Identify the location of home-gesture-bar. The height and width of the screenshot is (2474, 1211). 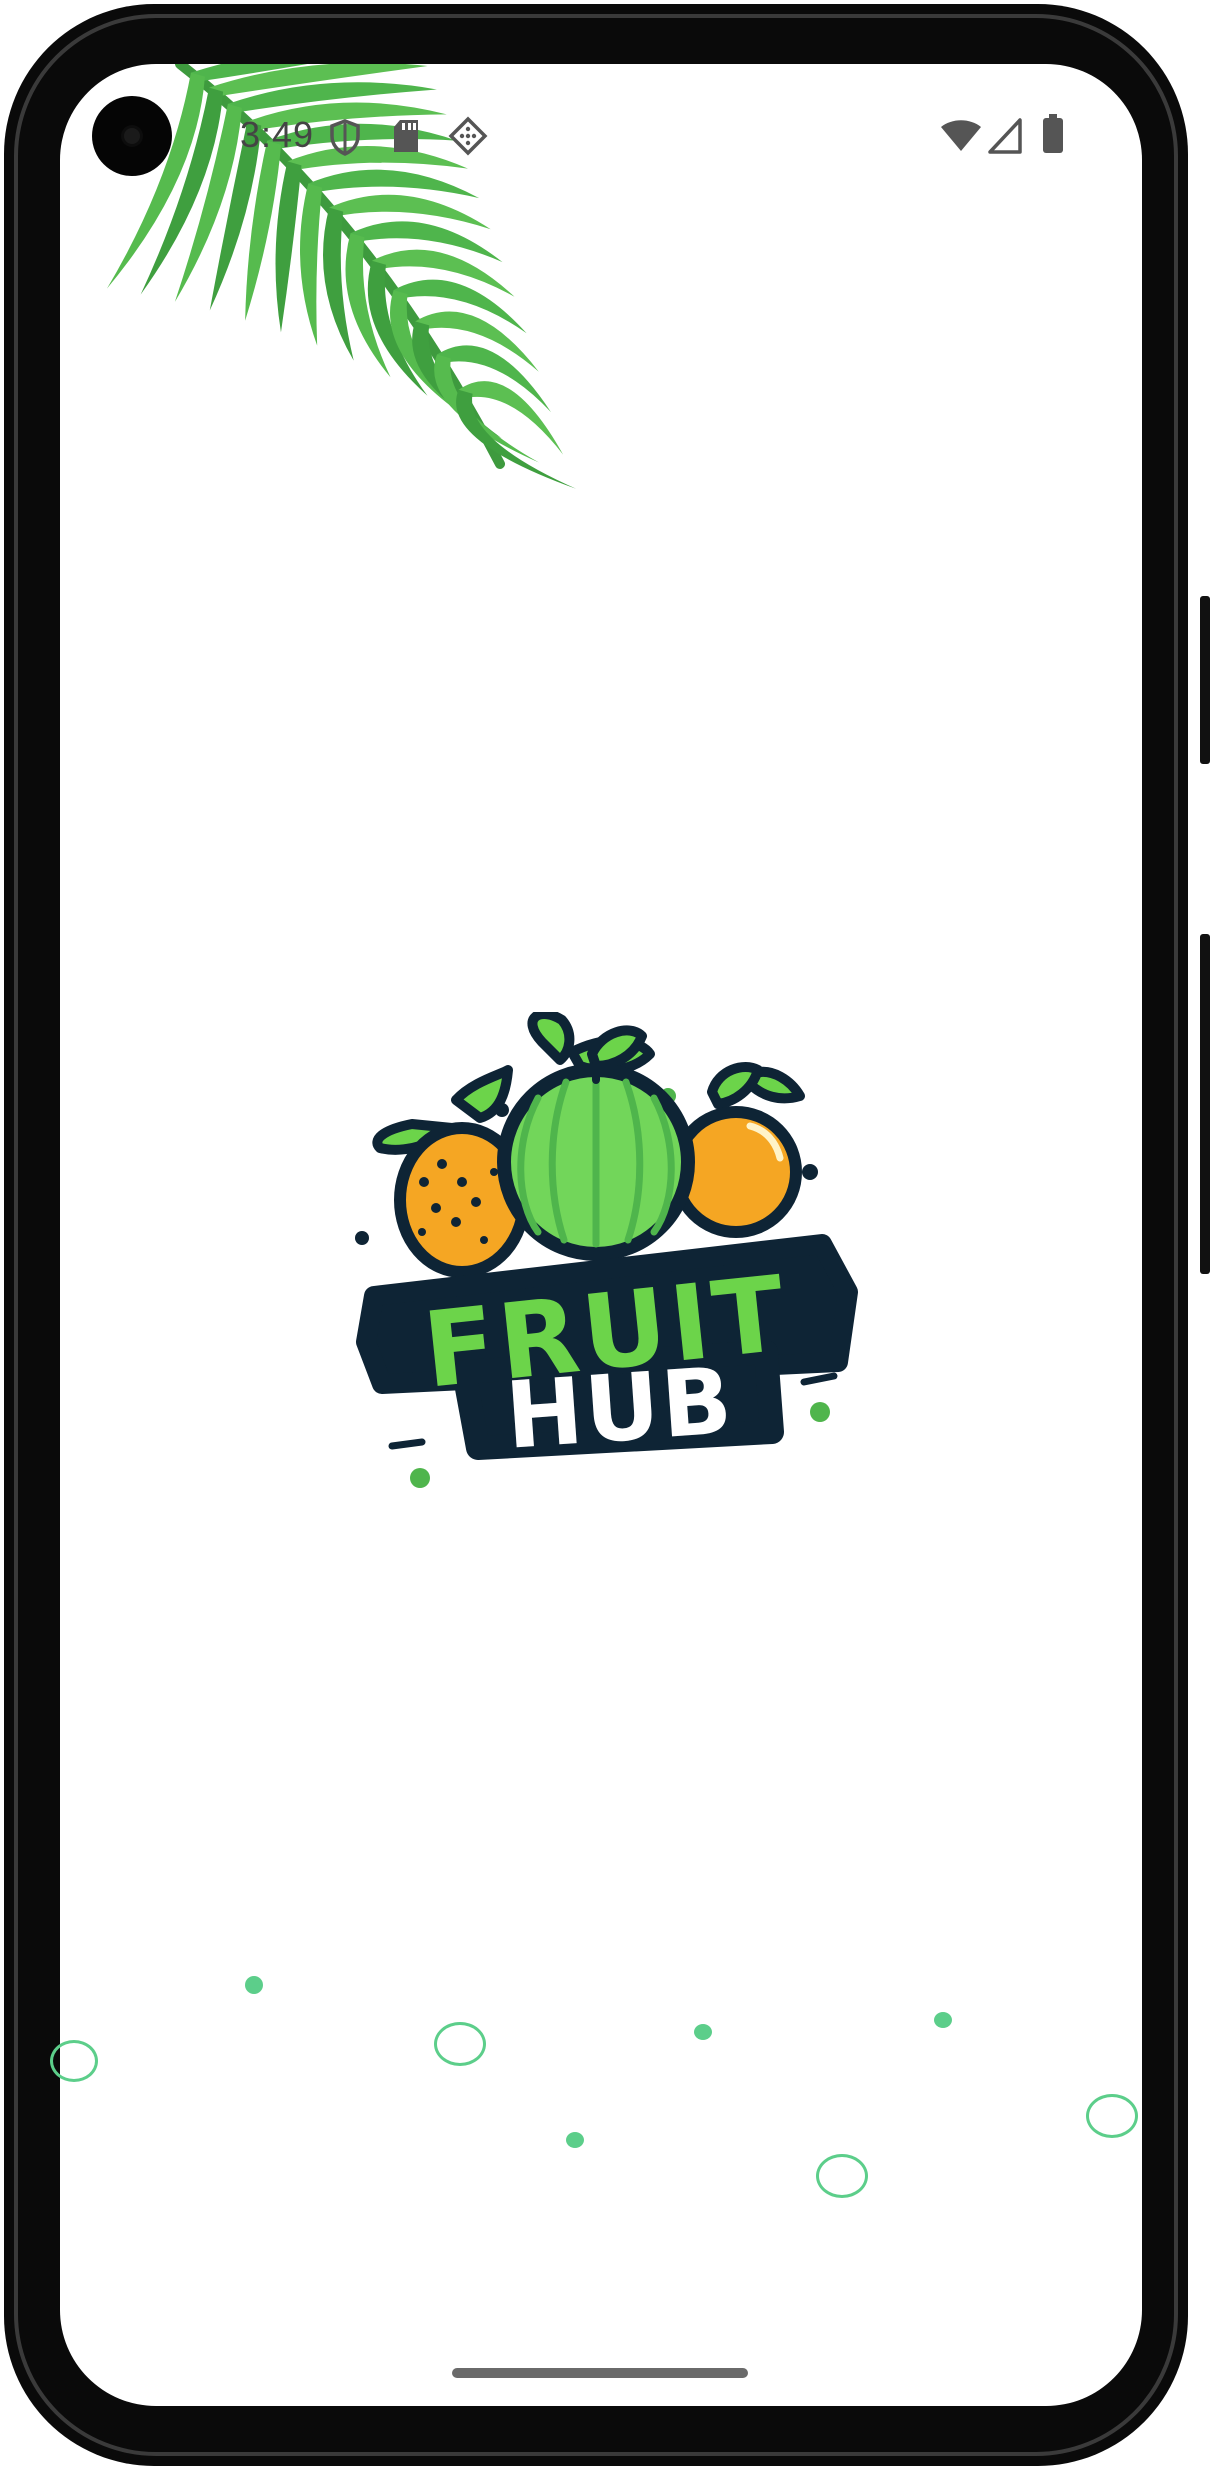
(600, 2373).